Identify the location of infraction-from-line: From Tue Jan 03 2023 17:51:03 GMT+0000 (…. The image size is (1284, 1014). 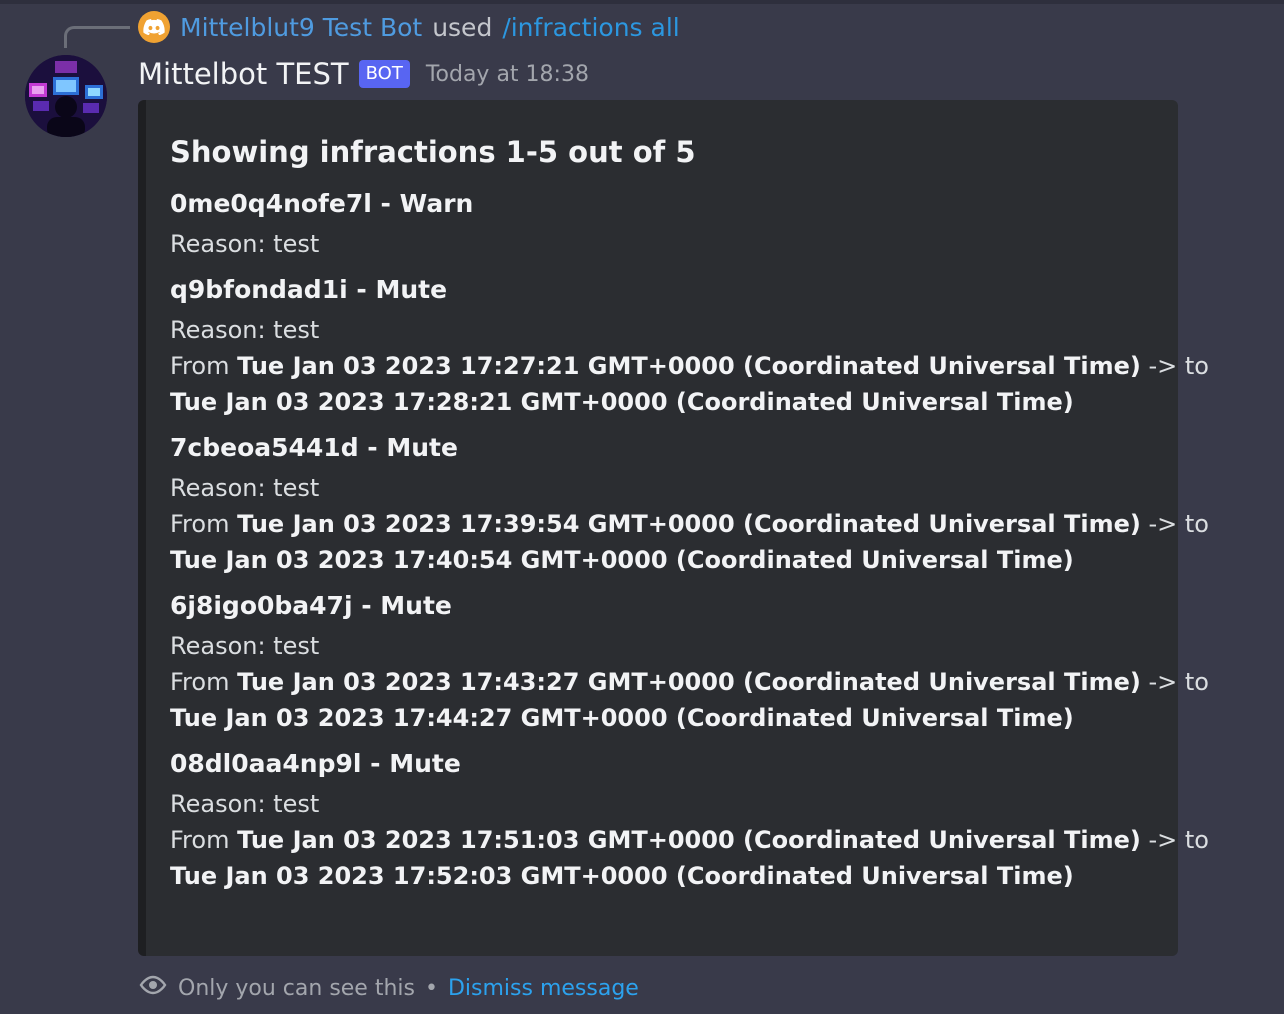
(689, 840).